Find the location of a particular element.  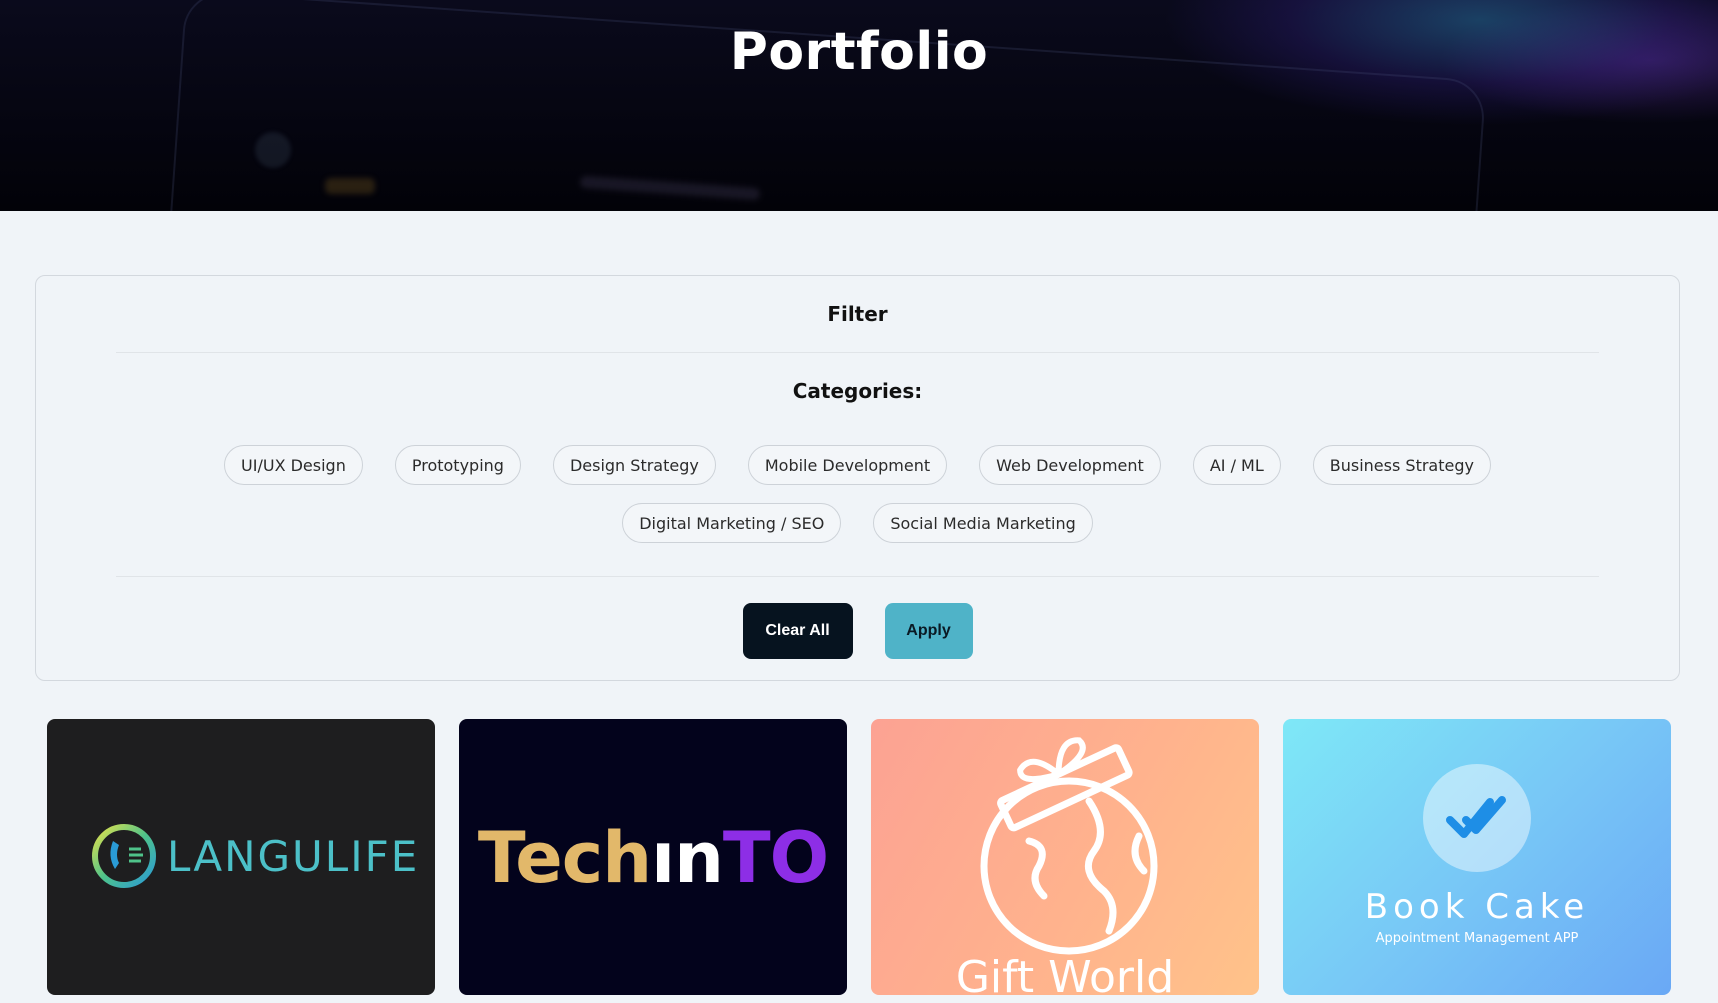

category-chip-design-strategy: Design Strategy is located at coordinates (634, 465).